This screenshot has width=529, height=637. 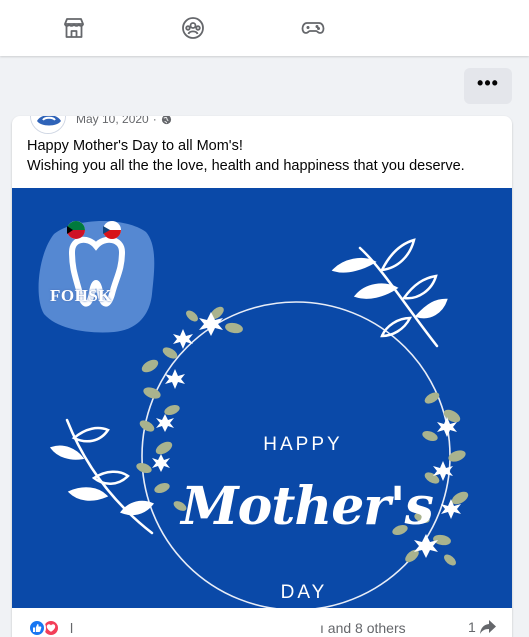 What do you see at coordinates (112, 230) in the screenshot?
I see `czech-flag-icon` at bounding box center [112, 230].